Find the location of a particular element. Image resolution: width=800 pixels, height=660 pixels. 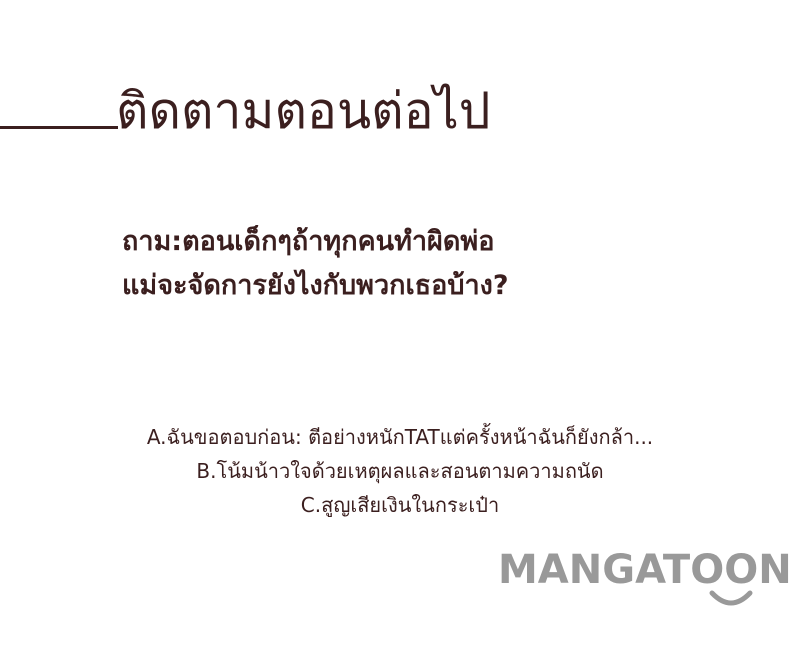

option-c: C.สูญเสียเงินในกระเป๋า is located at coordinates (400, 505).